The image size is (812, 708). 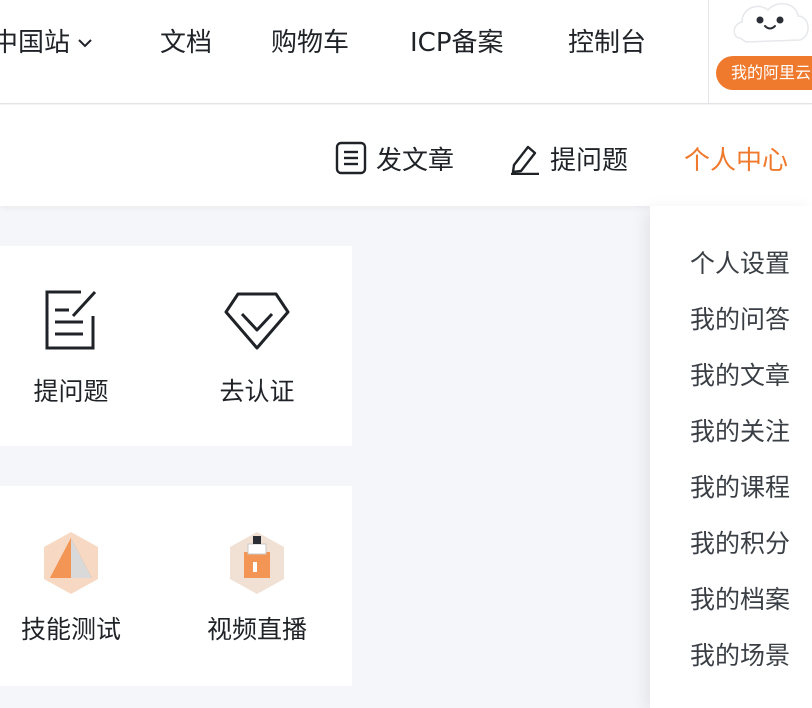 What do you see at coordinates (310, 43) in the screenshot?
I see `nav-cart-link: 购物车` at bounding box center [310, 43].